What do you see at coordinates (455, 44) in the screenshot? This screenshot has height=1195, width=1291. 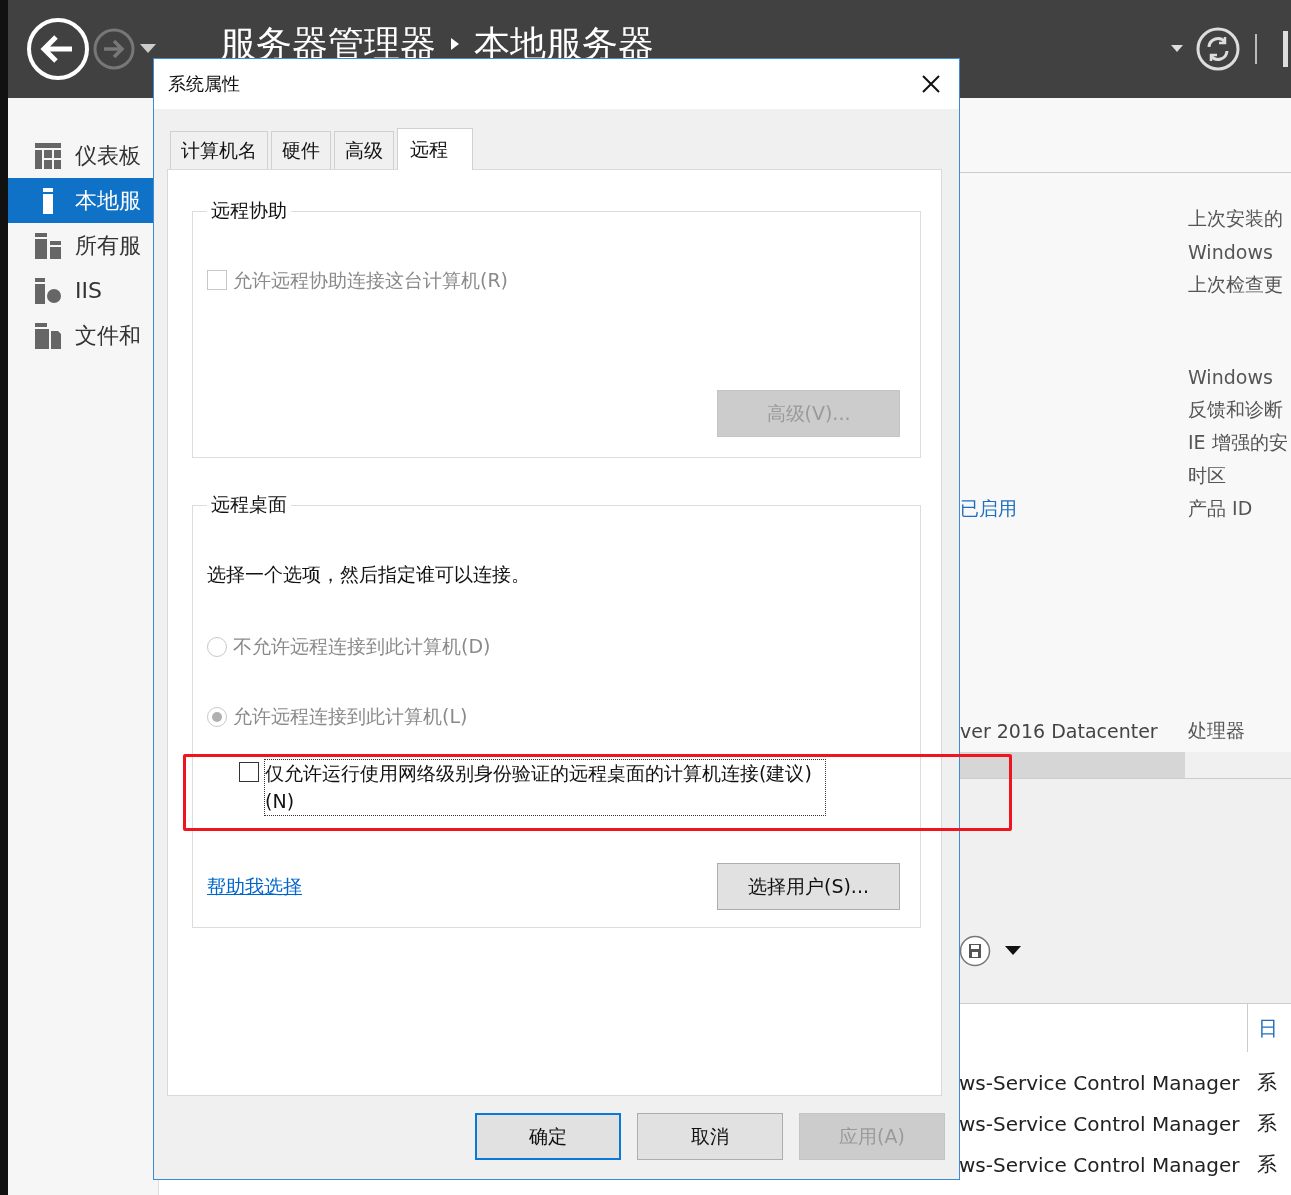 I see `chevron-icon` at bounding box center [455, 44].